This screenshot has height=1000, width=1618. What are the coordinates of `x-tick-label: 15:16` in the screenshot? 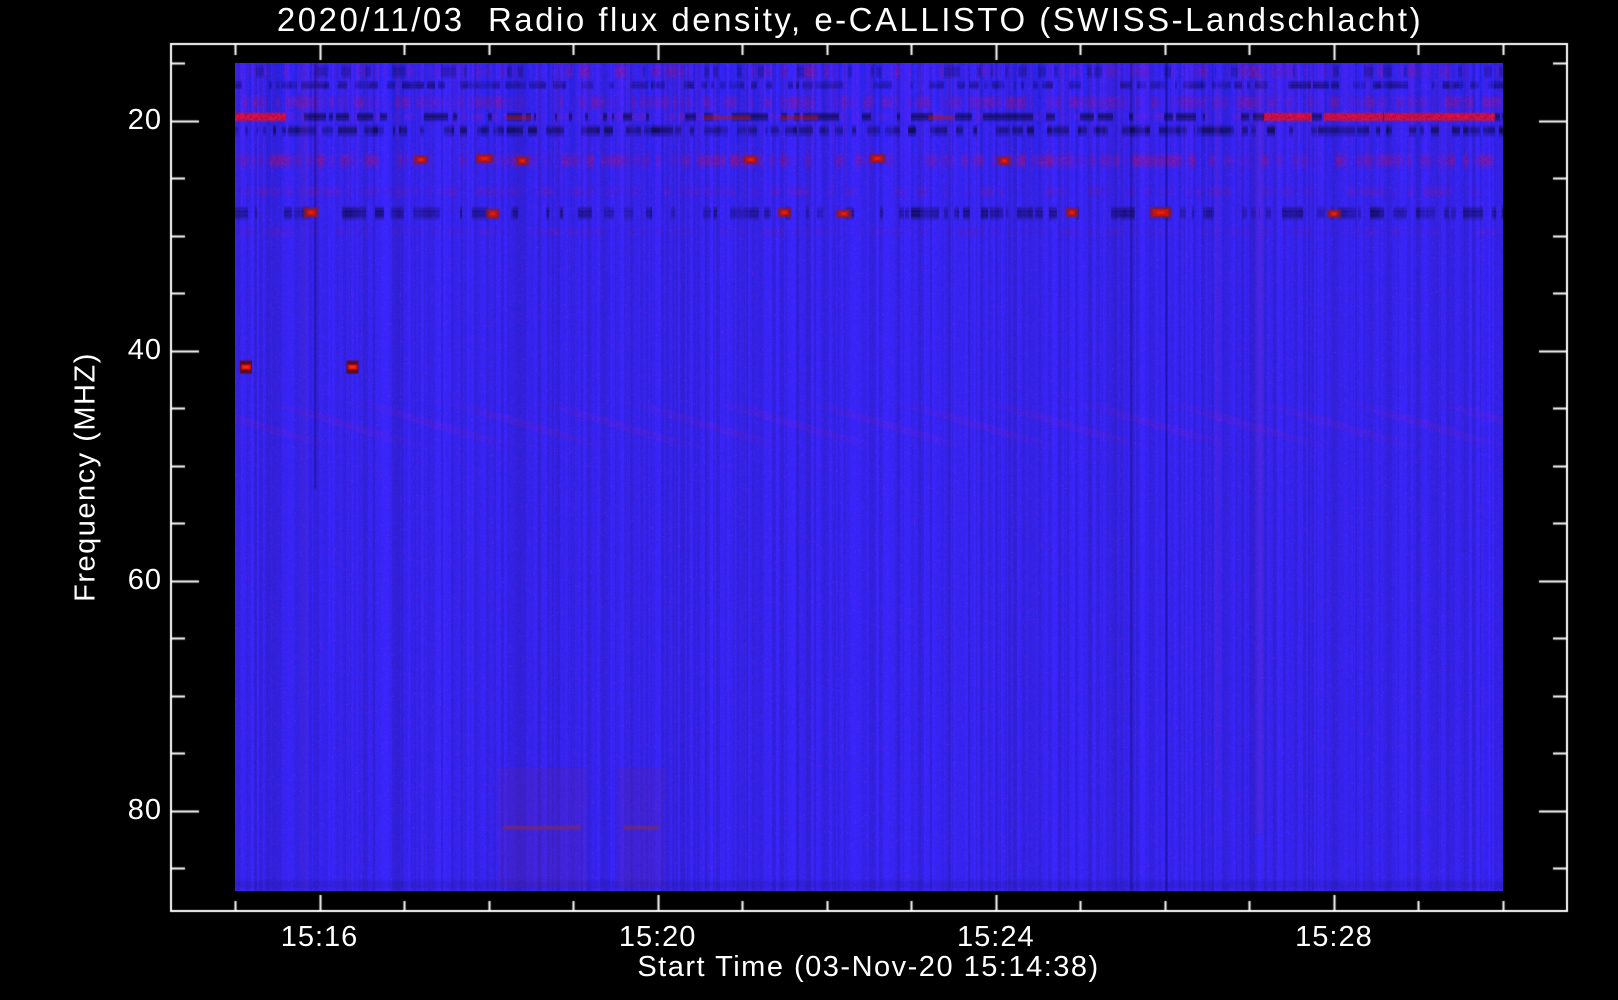 It's located at (319, 937).